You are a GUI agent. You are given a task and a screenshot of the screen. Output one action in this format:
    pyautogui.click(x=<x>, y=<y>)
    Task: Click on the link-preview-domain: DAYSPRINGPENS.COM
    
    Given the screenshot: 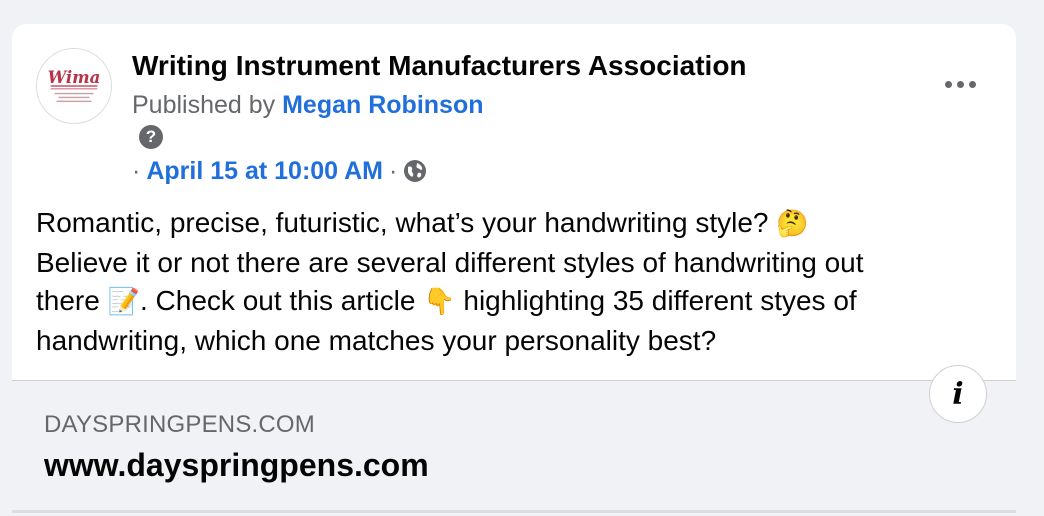 What is the action you would take?
    pyautogui.click(x=179, y=424)
    